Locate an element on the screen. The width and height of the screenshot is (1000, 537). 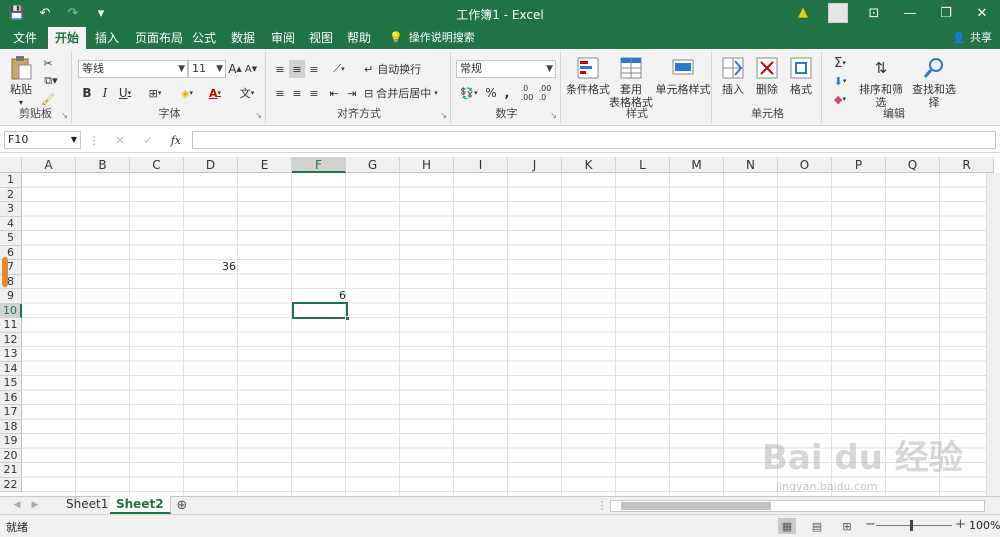
warning-icon: ▲ is located at coordinates (803, 12).